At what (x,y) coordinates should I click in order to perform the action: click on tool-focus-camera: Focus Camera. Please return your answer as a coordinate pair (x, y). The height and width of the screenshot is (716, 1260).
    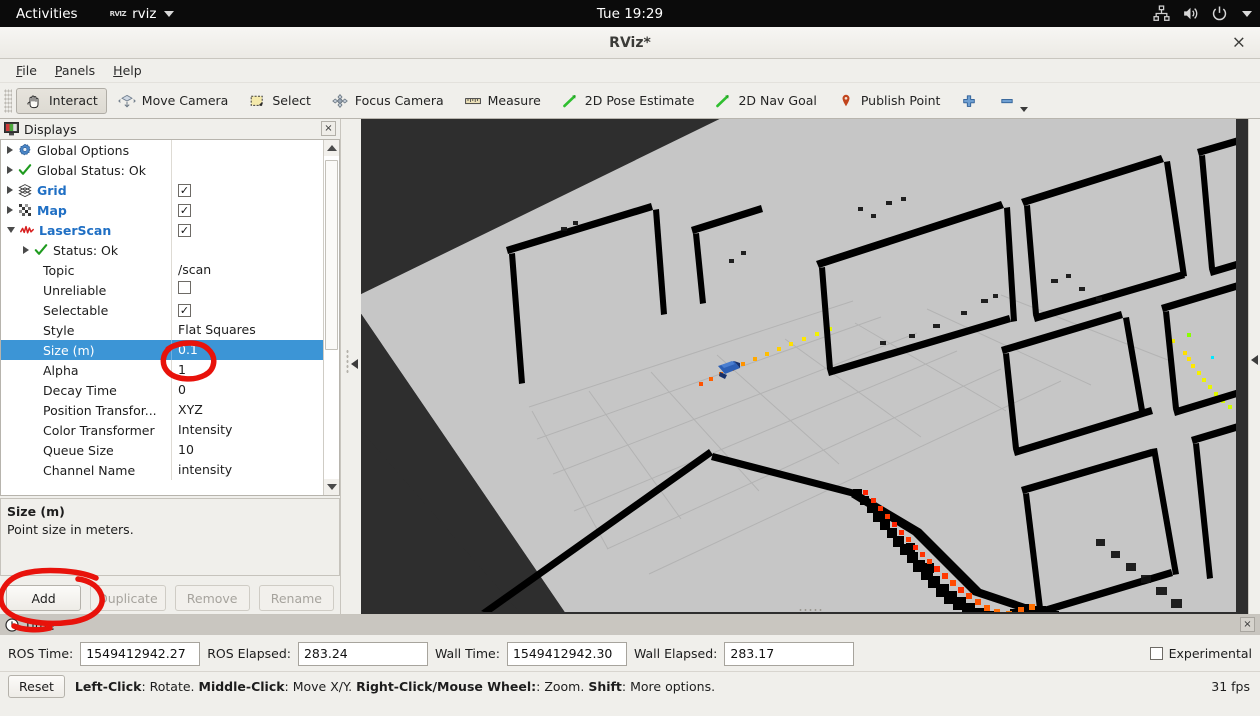
    Looking at the image, I should click on (387, 101).